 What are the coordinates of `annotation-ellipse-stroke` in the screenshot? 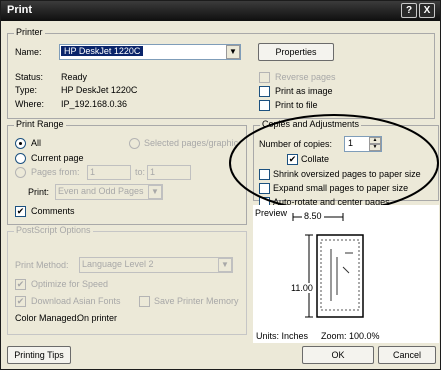 It's located at (334, 163).